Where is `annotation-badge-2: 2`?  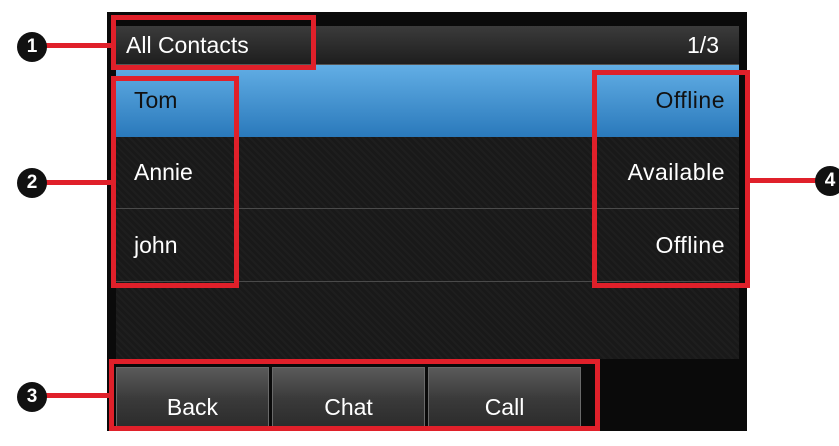
annotation-badge-2: 2 is located at coordinates (32, 183).